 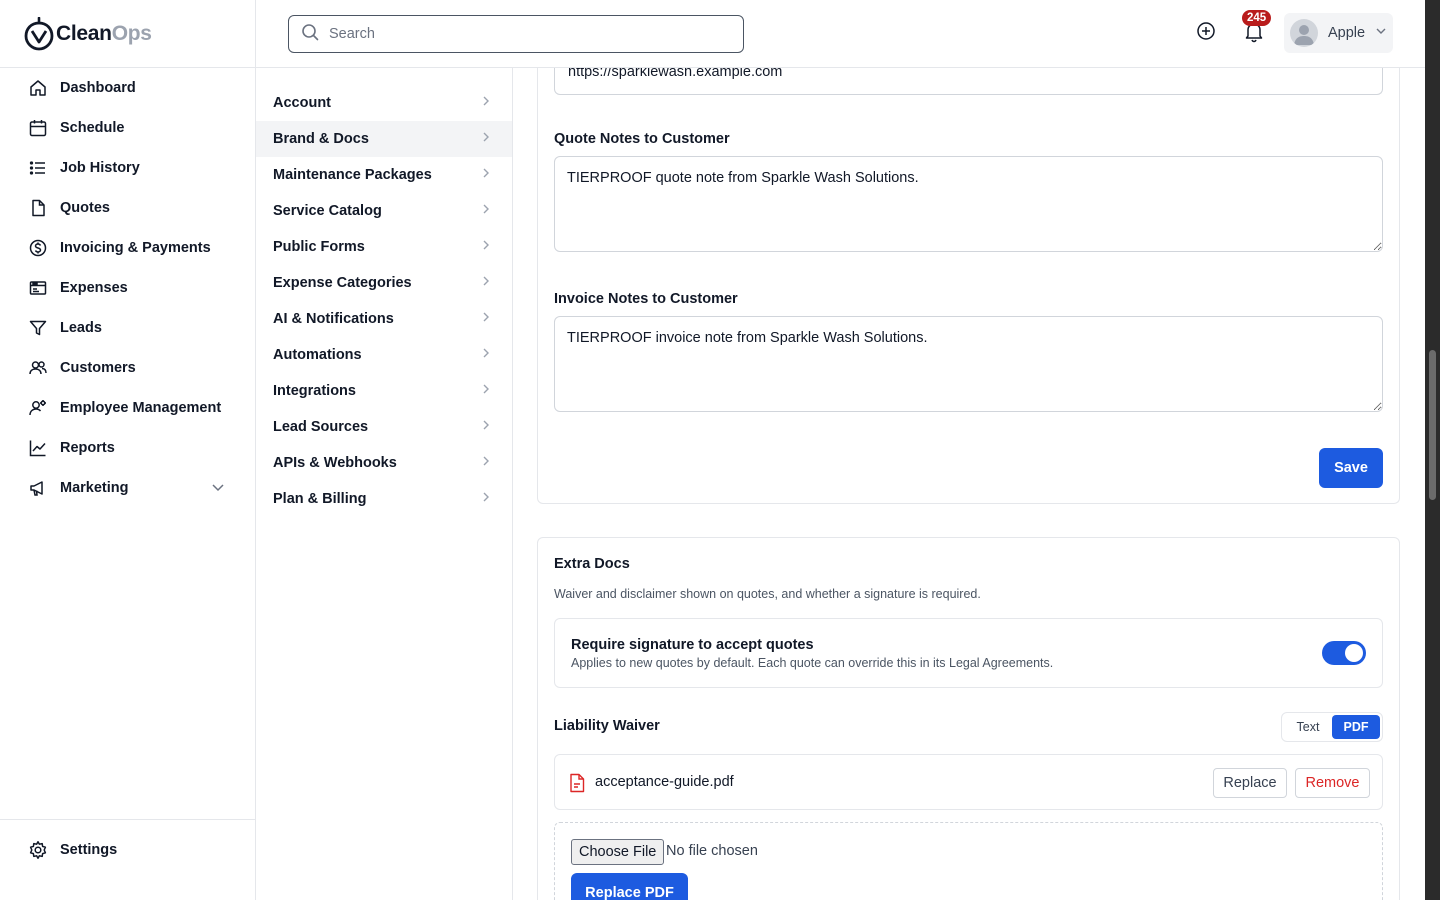 I want to click on brand-logo: CleanOps, so click(x=127, y=34).